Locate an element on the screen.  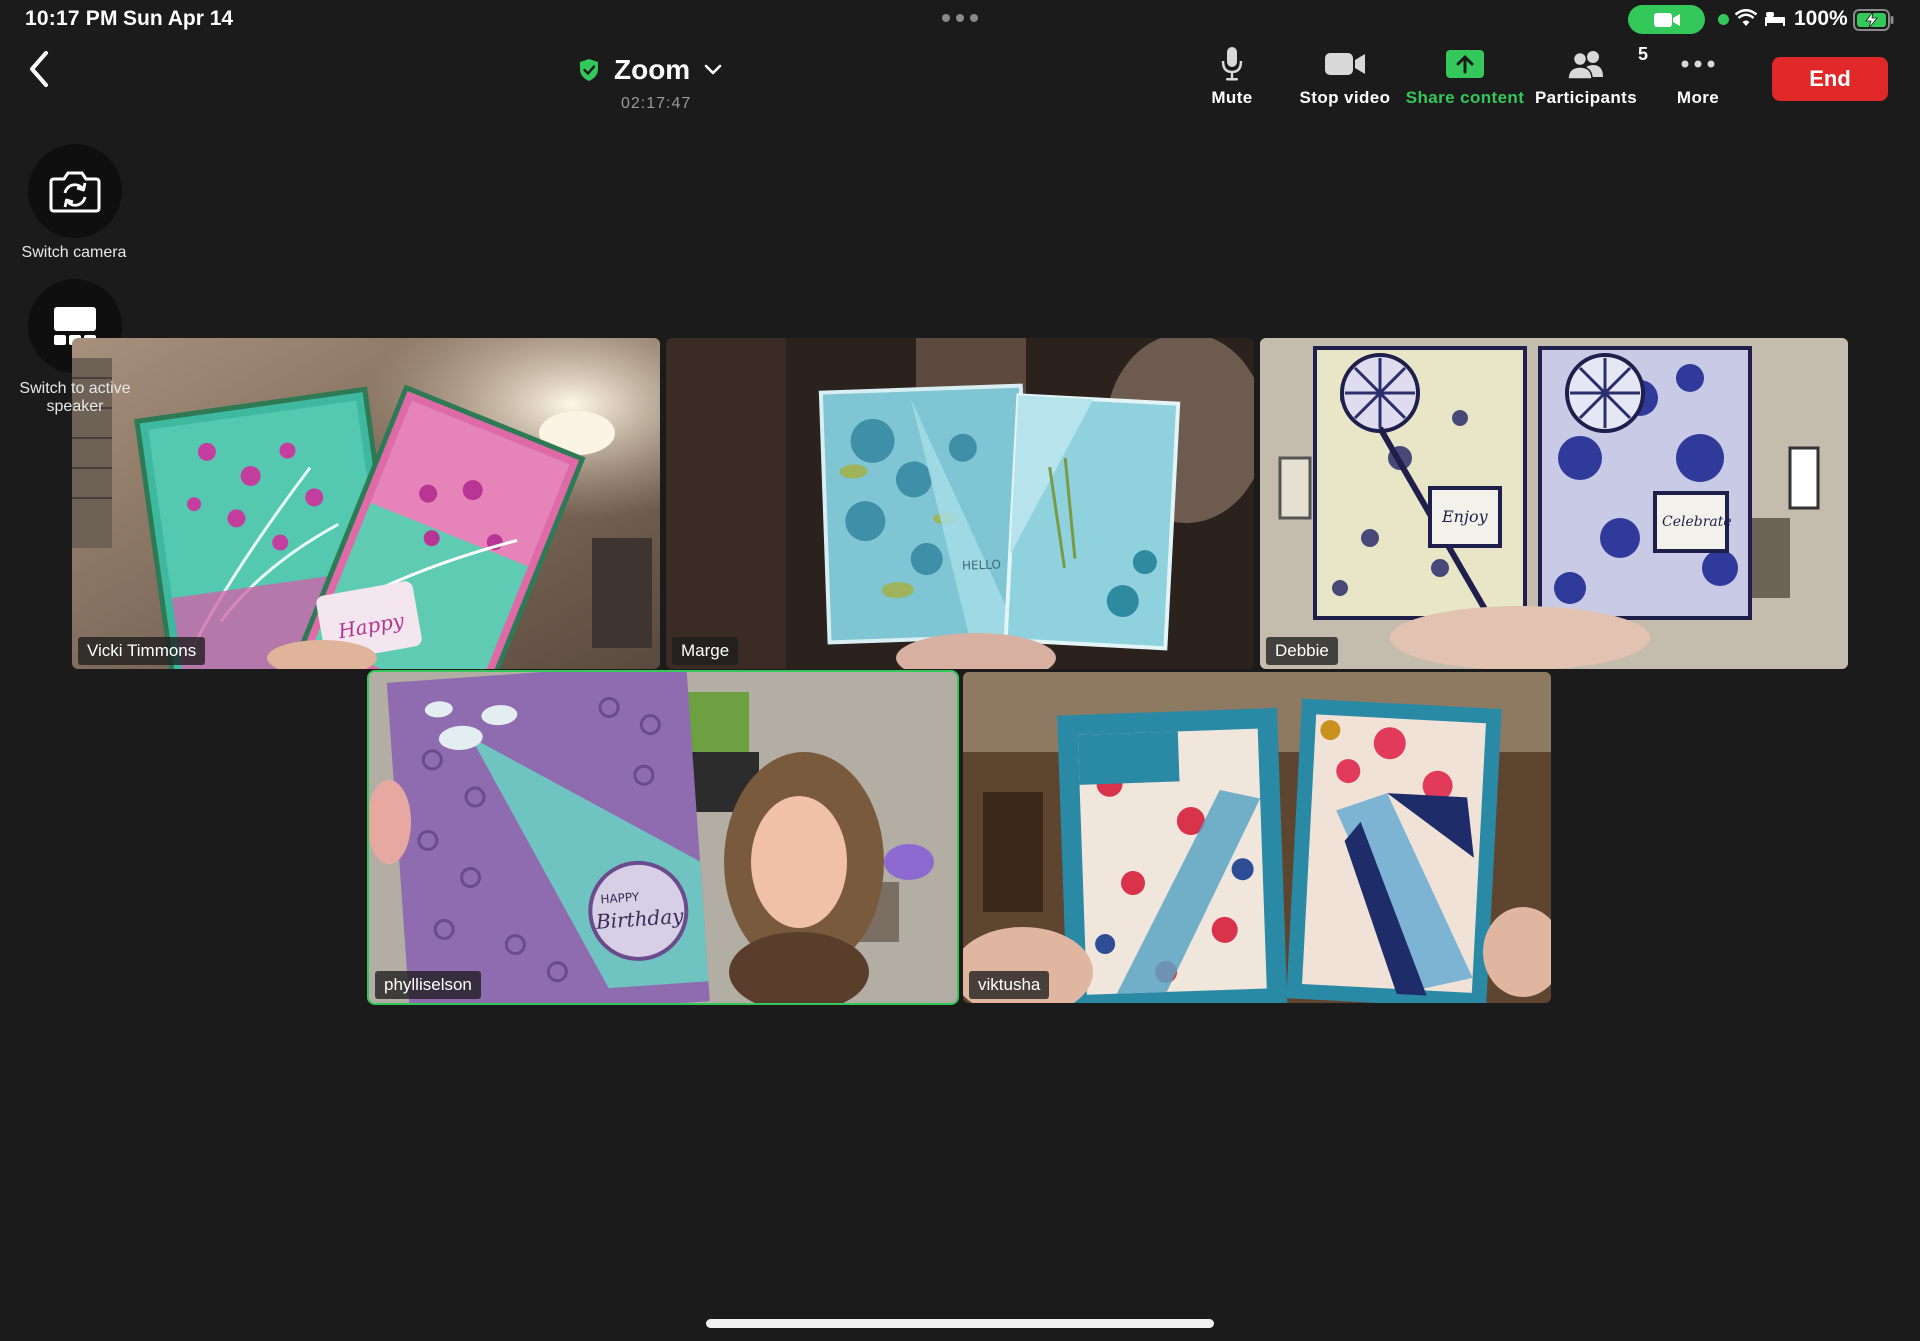
video-tile-viktusha: viktusha is located at coordinates (1257, 837).